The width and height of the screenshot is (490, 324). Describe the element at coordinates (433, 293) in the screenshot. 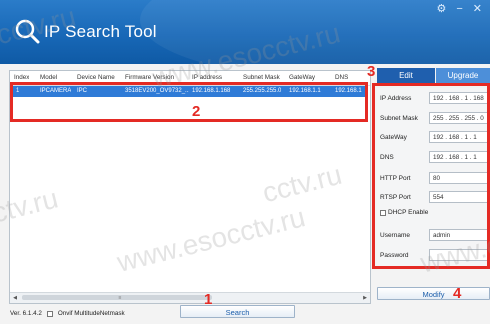

I see `modify-button: Modify` at that location.